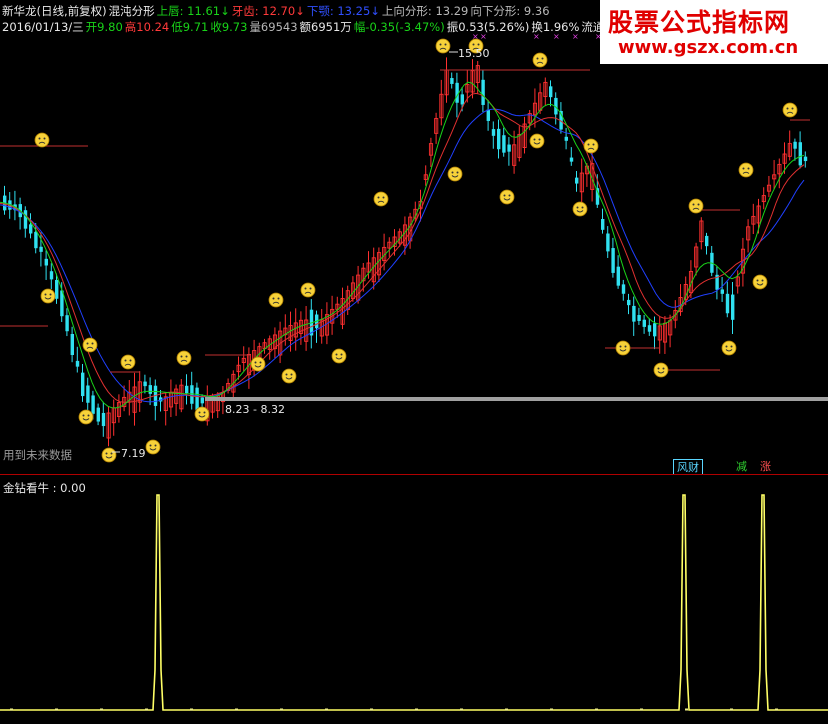 Image resolution: width=828 pixels, height=724 pixels. Describe the element at coordinates (255, 409) in the screenshot. I see `range-label: 8.23 - 8.32` at that location.